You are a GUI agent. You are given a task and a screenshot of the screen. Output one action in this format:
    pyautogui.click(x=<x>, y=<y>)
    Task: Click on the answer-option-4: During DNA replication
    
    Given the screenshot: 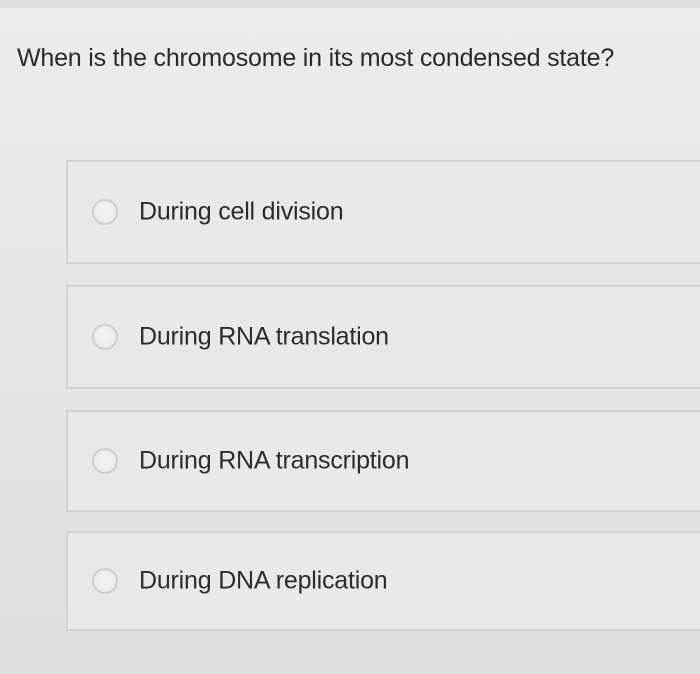 What is the action you would take?
    pyautogui.click(x=383, y=581)
    